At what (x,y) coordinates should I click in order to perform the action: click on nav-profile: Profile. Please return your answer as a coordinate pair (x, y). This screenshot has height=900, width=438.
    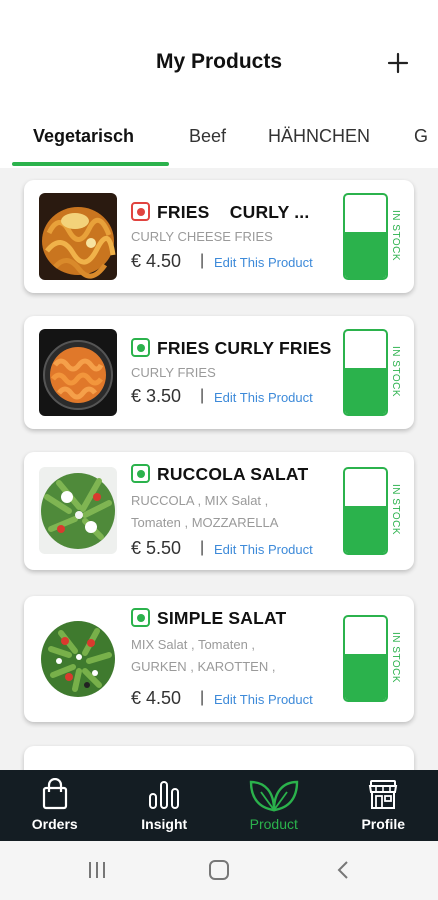
    Looking at the image, I should click on (383, 805).